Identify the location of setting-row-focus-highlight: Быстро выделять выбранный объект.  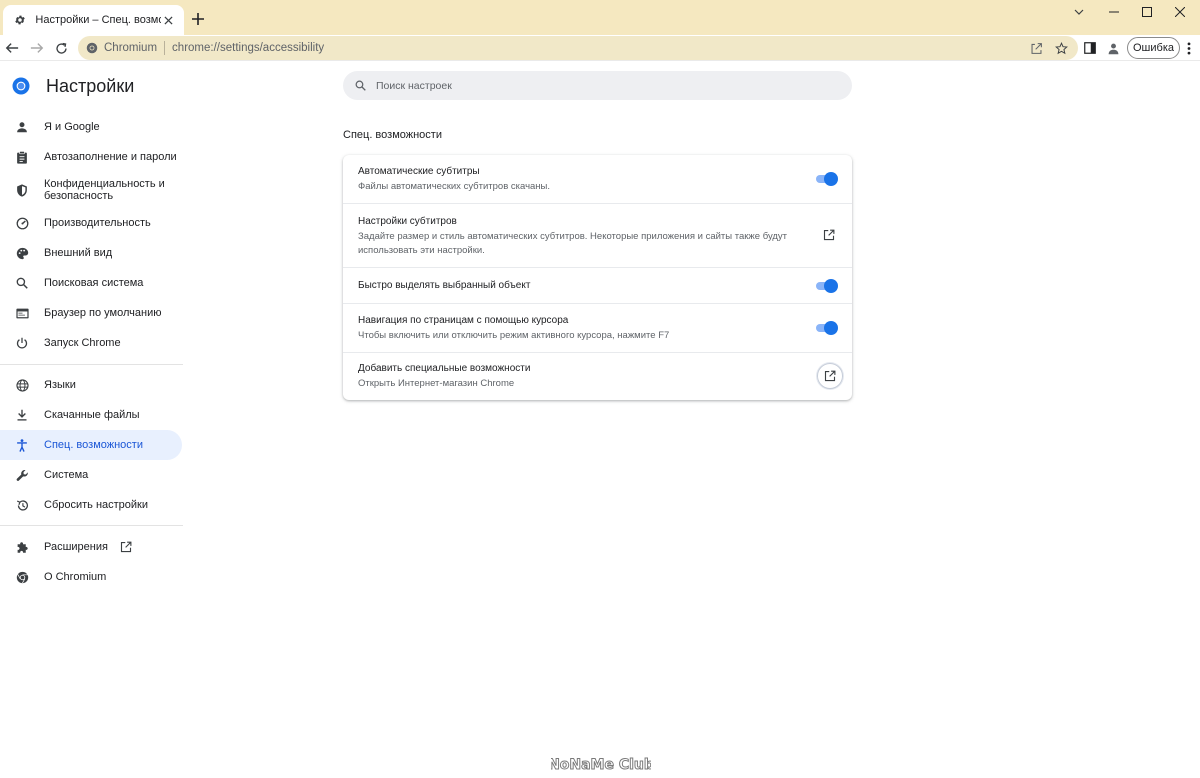
(597, 285).